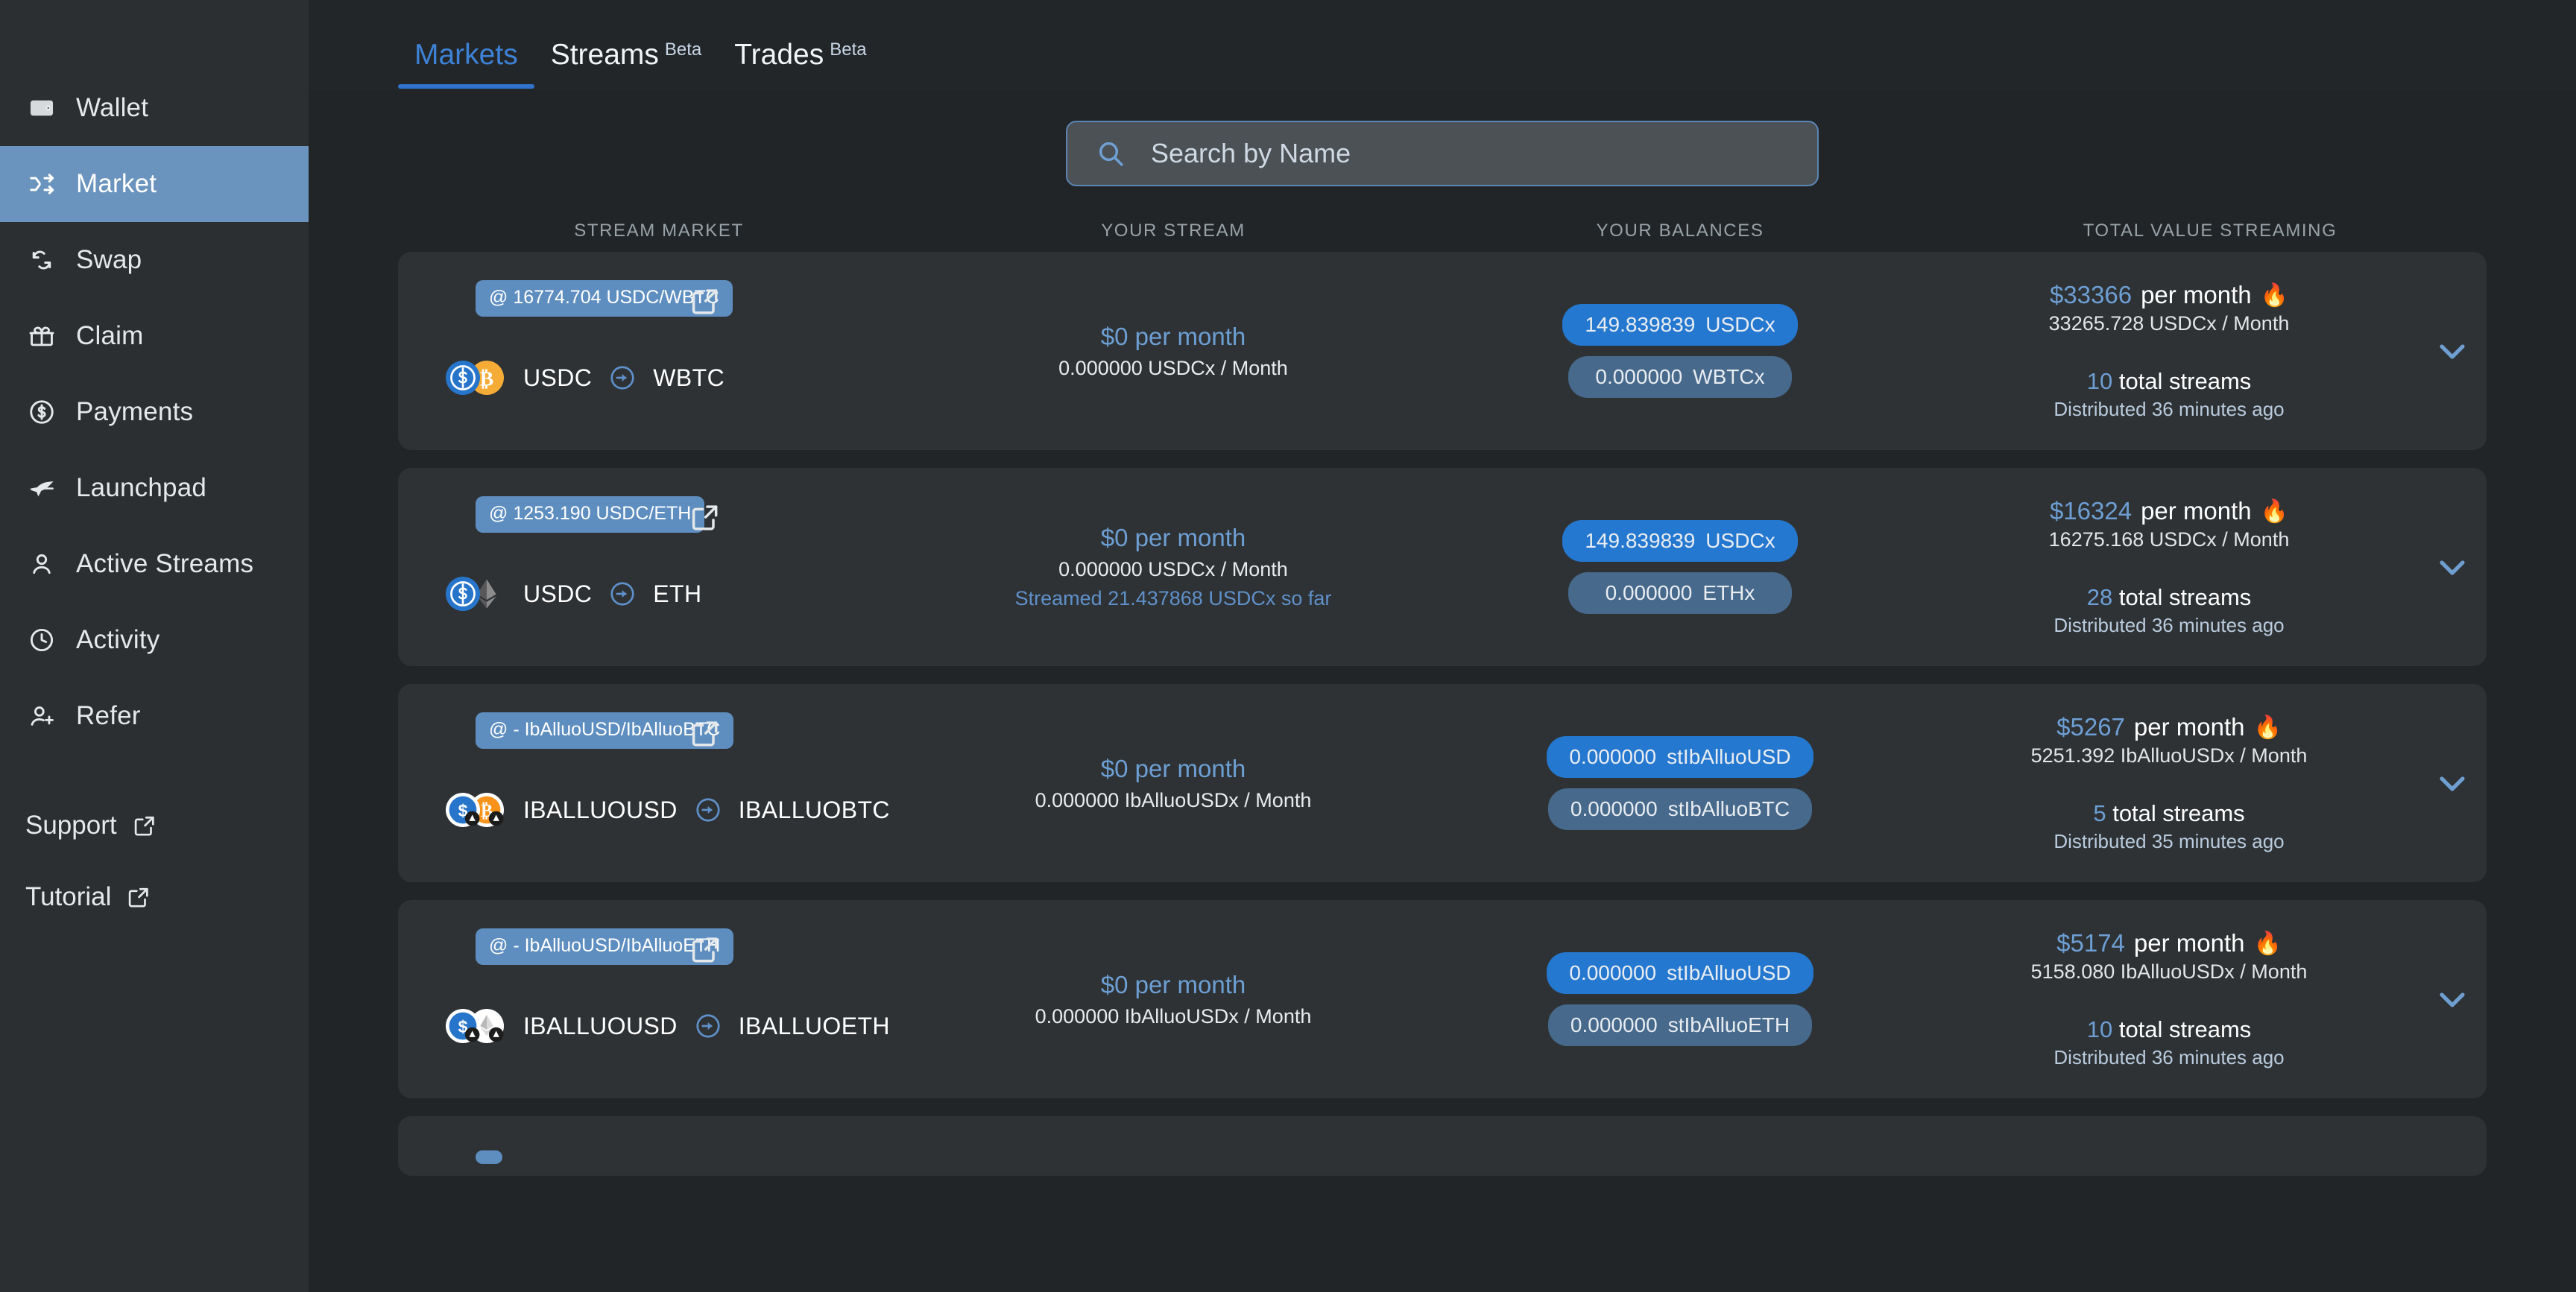 The height and width of the screenshot is (1292, 2576). What do you see at coordinates (1173, 598) in the screenshot?
I see `streamed-so-far: Streamed 21.437868 USDCx so far` at bounding box center [1173, 598].